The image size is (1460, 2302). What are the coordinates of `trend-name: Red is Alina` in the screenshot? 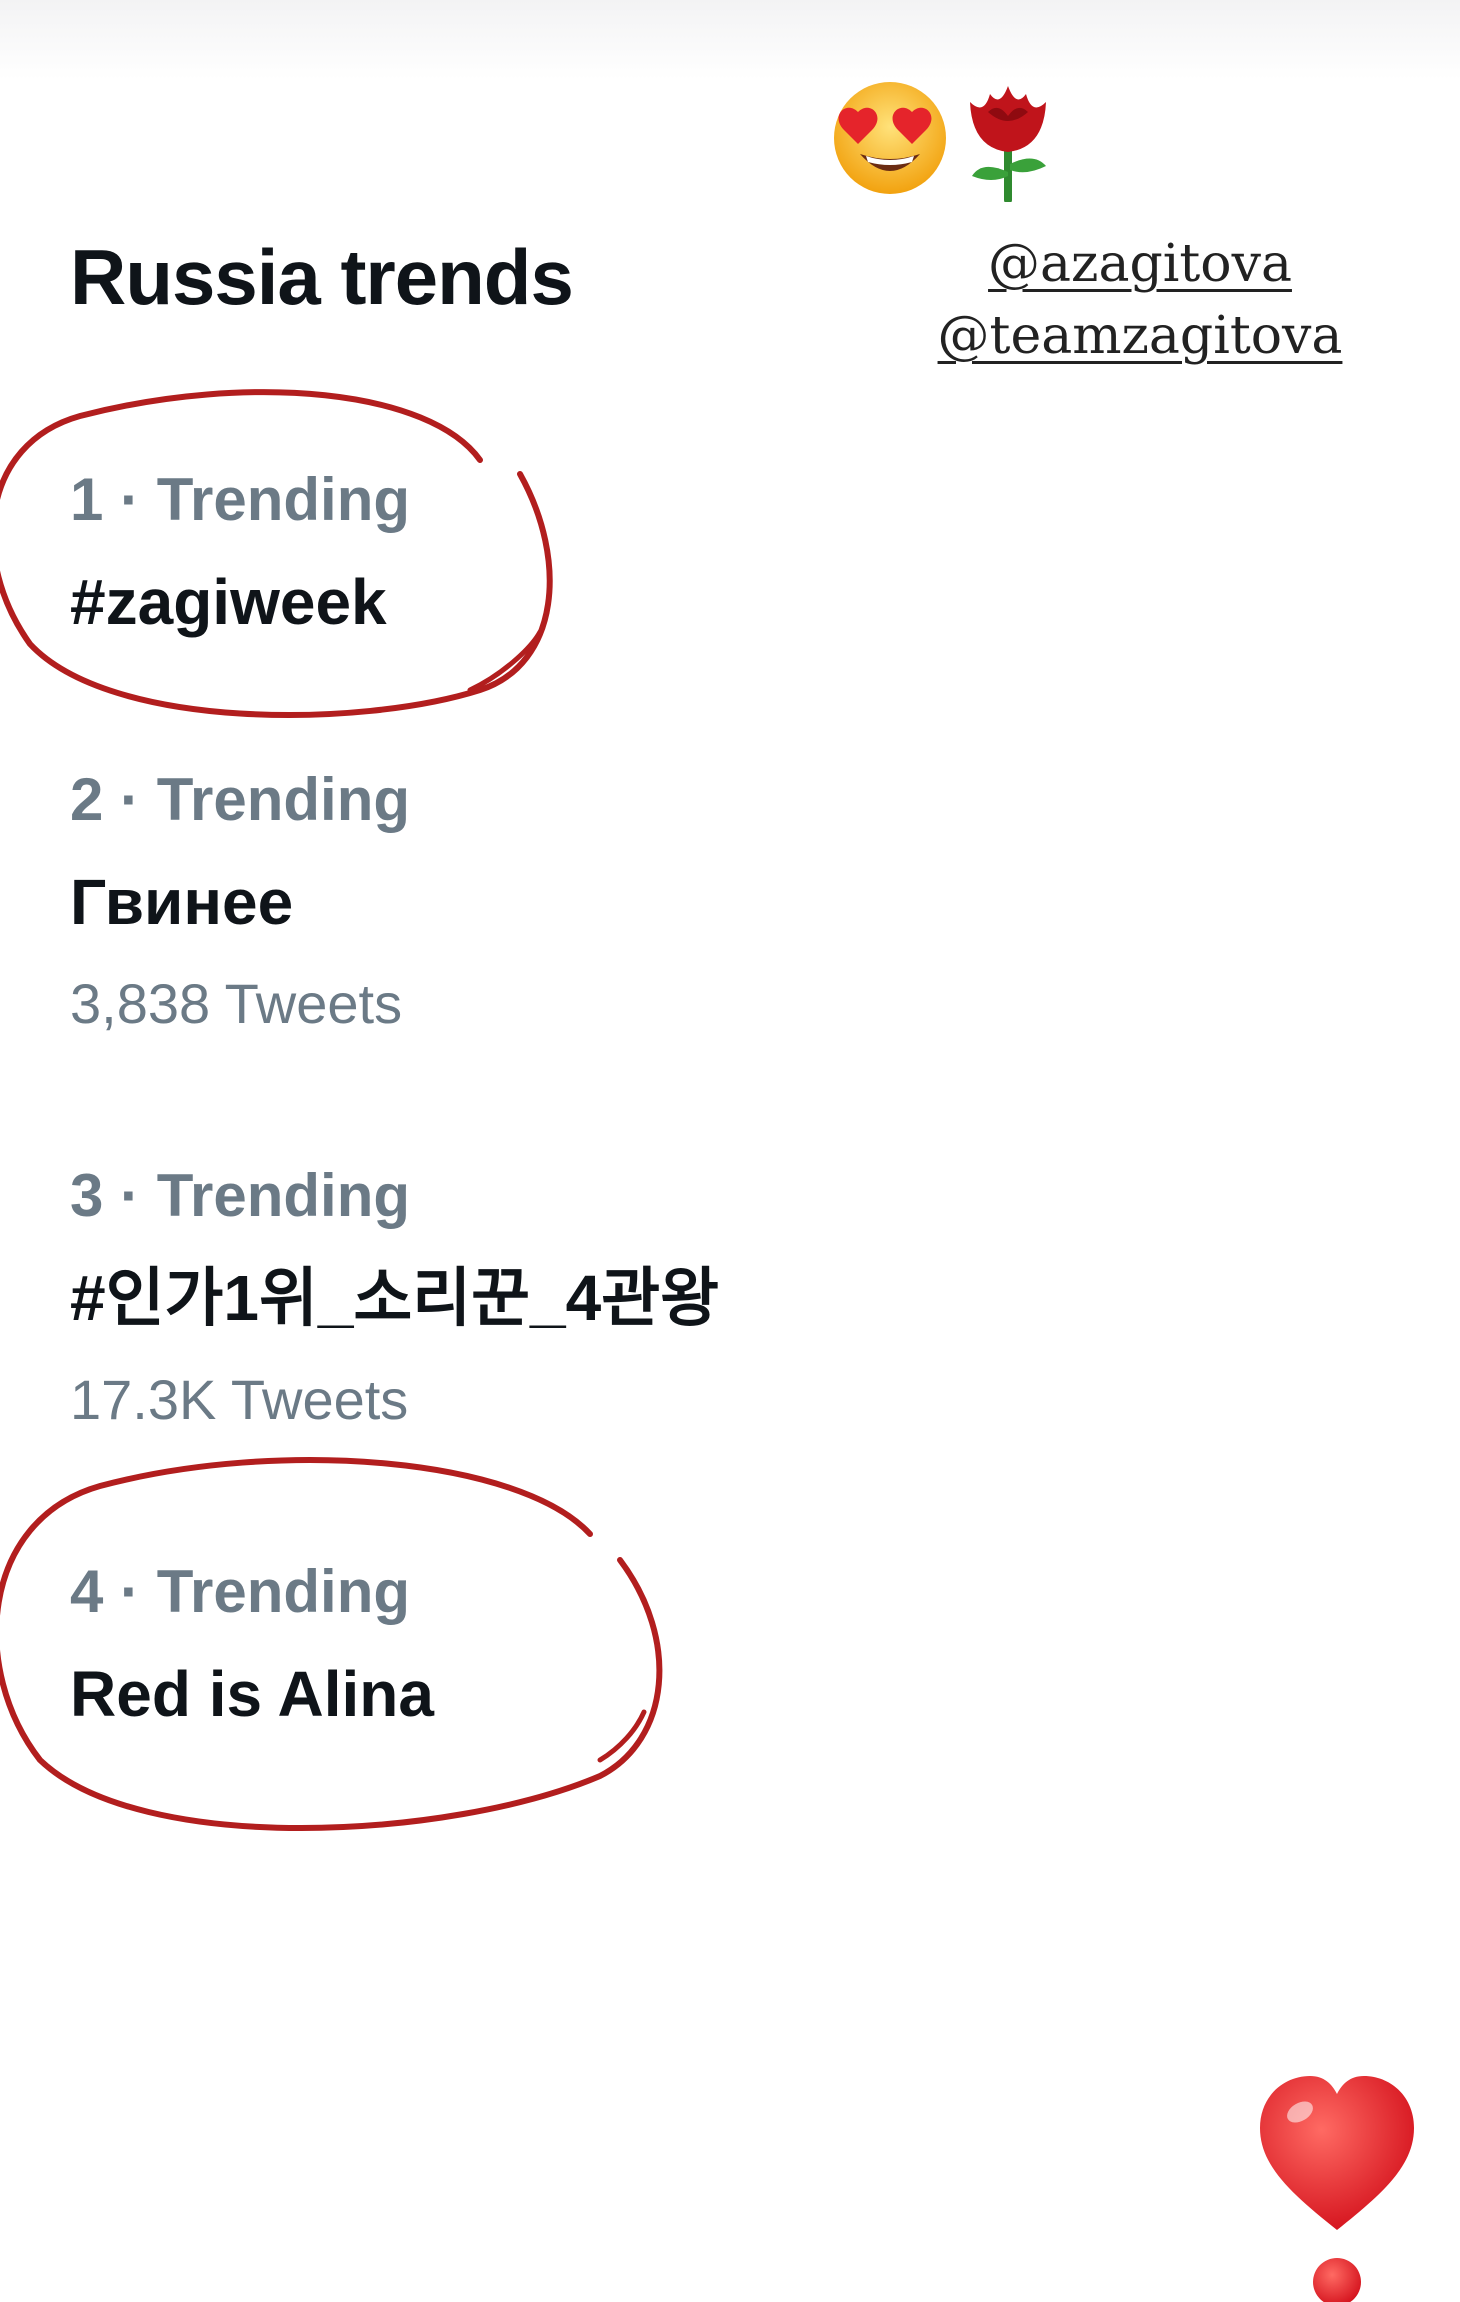 It's located at (252, 1694).